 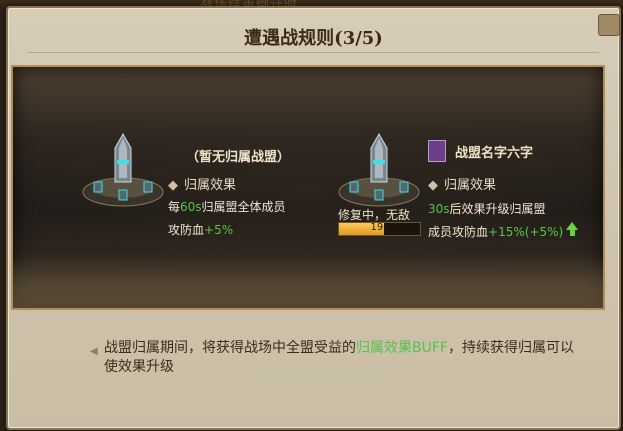 I want to click on repair-timer: 19s, so click(x=379, y=227).